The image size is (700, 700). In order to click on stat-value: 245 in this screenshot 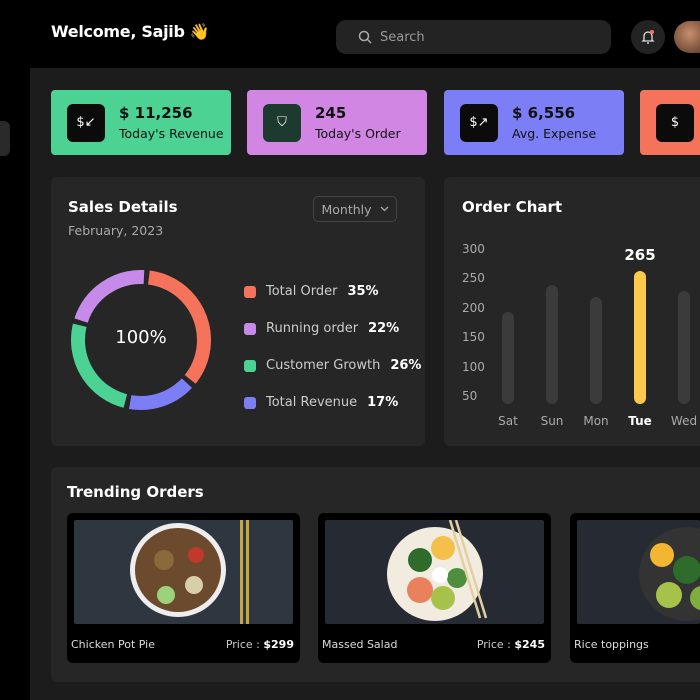, I will do `click(331, 113)`.